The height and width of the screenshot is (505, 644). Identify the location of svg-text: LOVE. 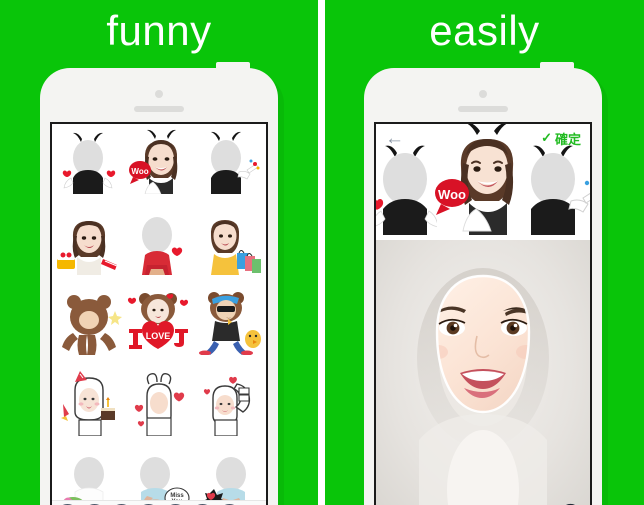
(158, 336).